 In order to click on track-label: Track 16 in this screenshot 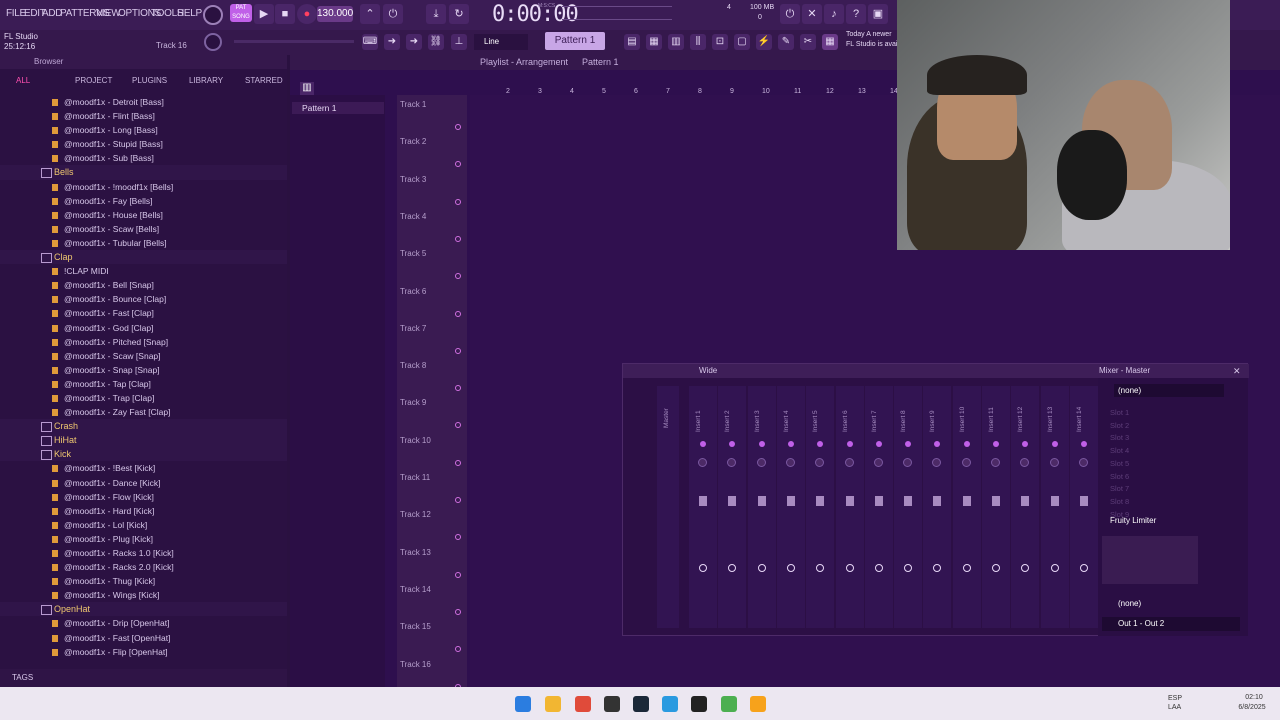, I will do `click(415, 664)`.